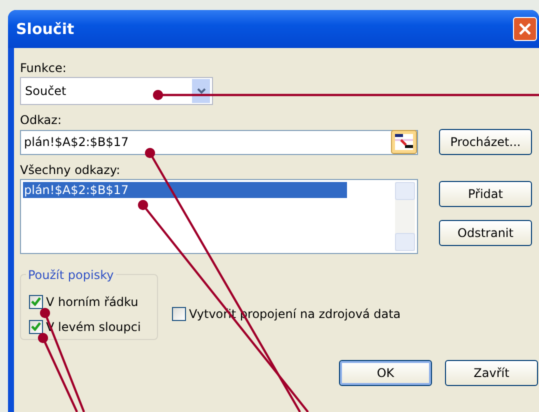 The height and width of the screenshot is (412, 539). What do you see at coordinates (71, 170) in the screenshot?
I see `all-references-label: Všechny odkazy:` at bounding box center [71, 170].